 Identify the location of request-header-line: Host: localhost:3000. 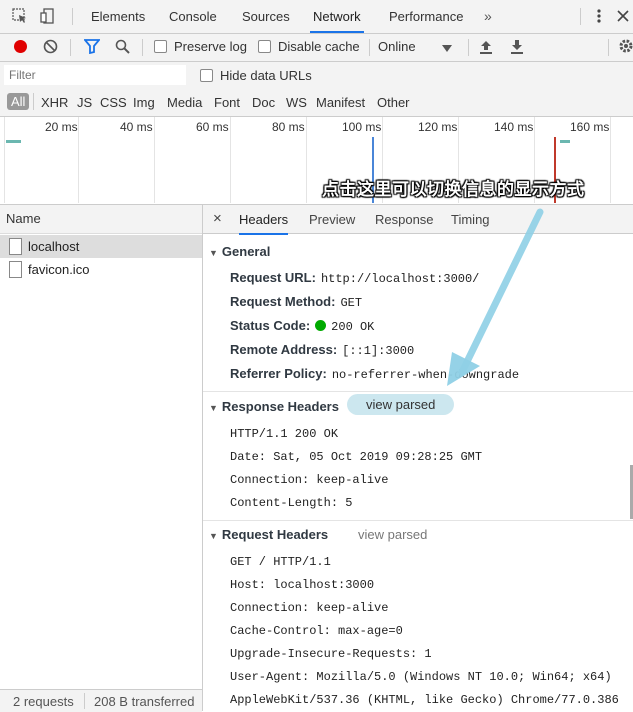
(302, 585).